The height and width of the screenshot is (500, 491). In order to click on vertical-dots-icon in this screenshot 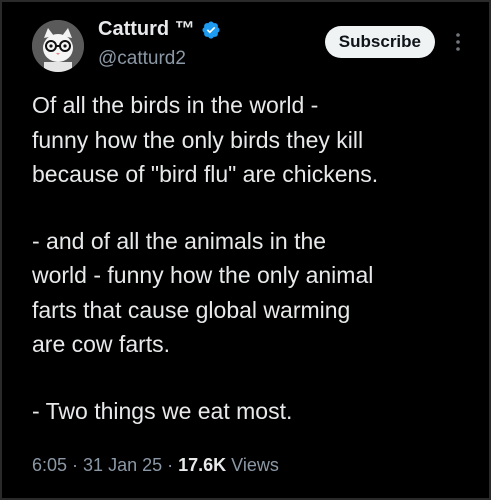, I will do `click(458, 42)`.